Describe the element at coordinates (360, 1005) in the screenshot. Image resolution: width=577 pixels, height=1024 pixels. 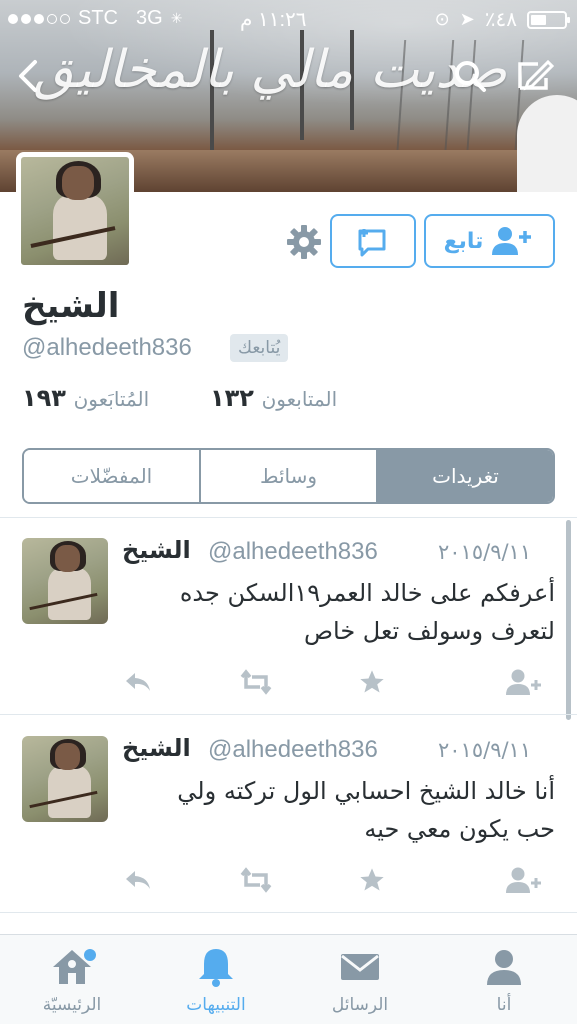
I see `tab-messages-label: الرسائل` at that location.